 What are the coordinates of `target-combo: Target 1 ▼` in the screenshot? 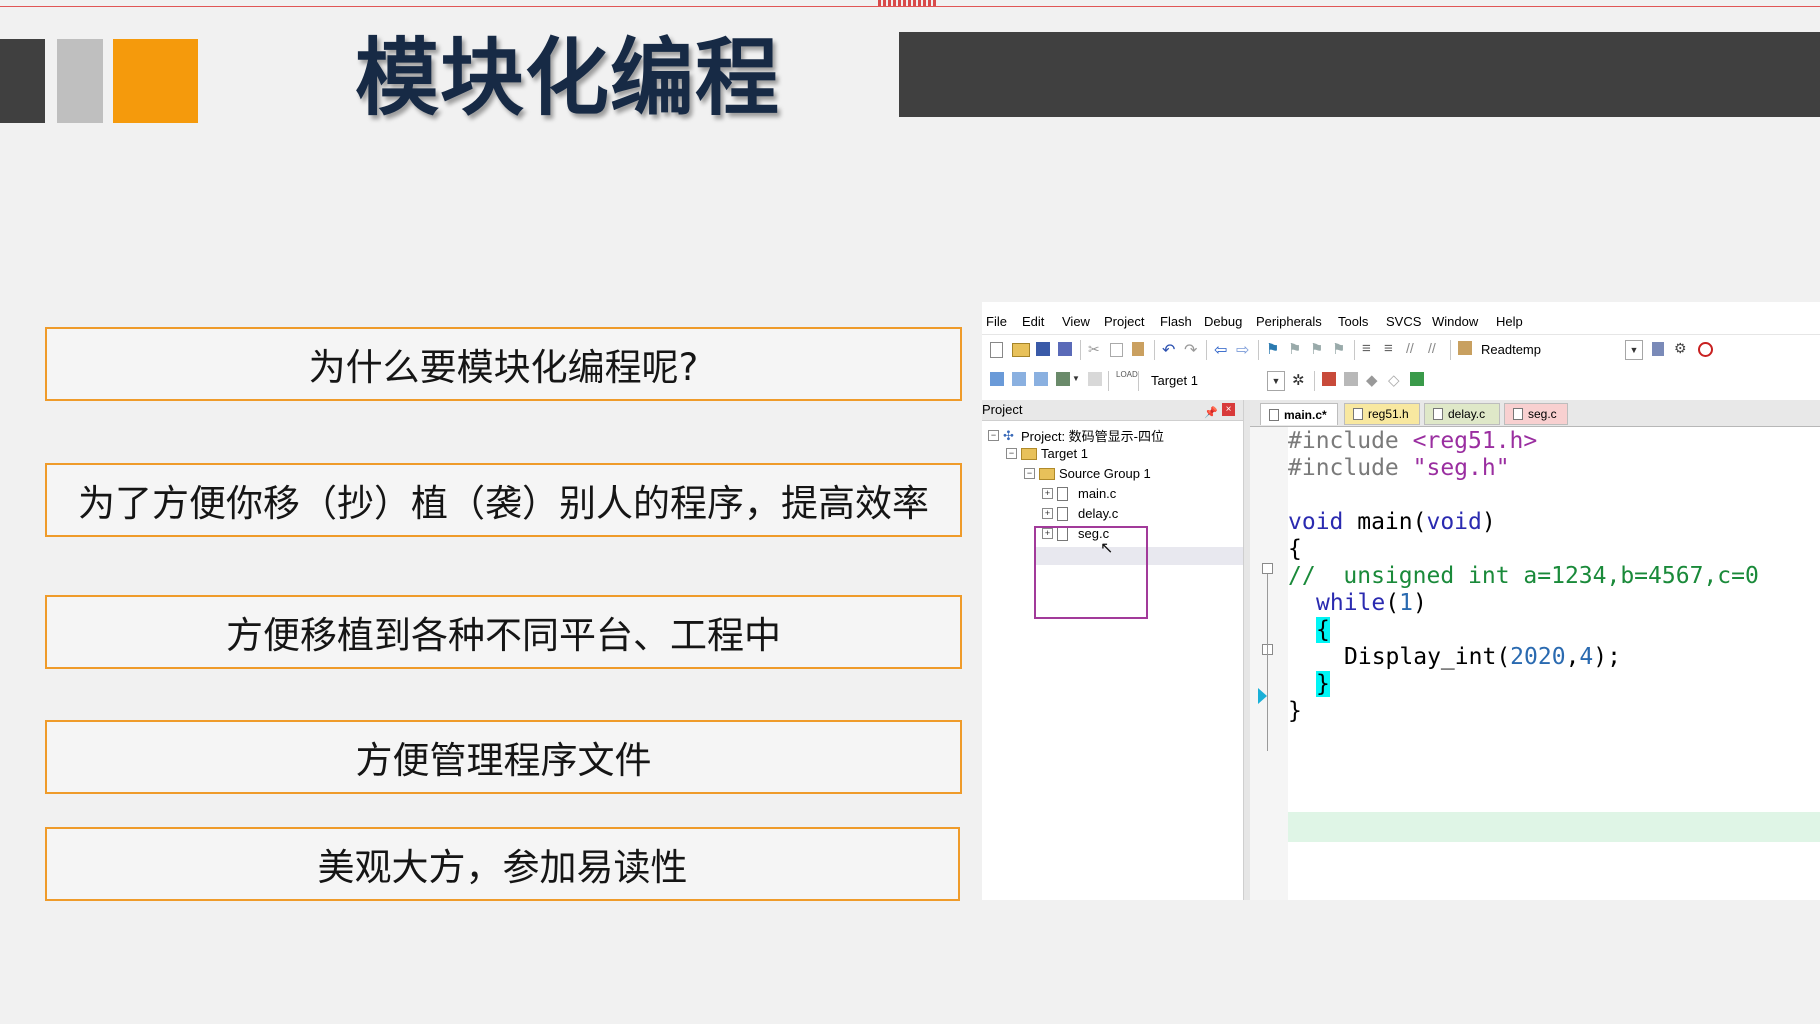 It's located at (1216, 380).